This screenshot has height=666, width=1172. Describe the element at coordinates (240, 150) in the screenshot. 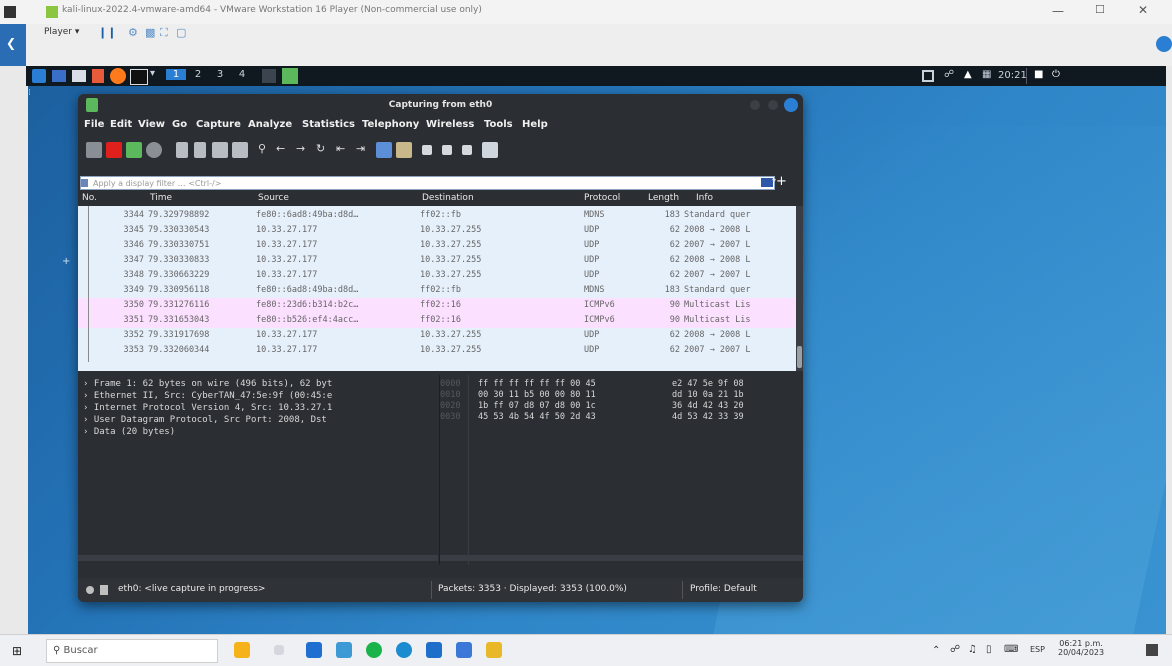

I see `reload-file-icon` at that location.